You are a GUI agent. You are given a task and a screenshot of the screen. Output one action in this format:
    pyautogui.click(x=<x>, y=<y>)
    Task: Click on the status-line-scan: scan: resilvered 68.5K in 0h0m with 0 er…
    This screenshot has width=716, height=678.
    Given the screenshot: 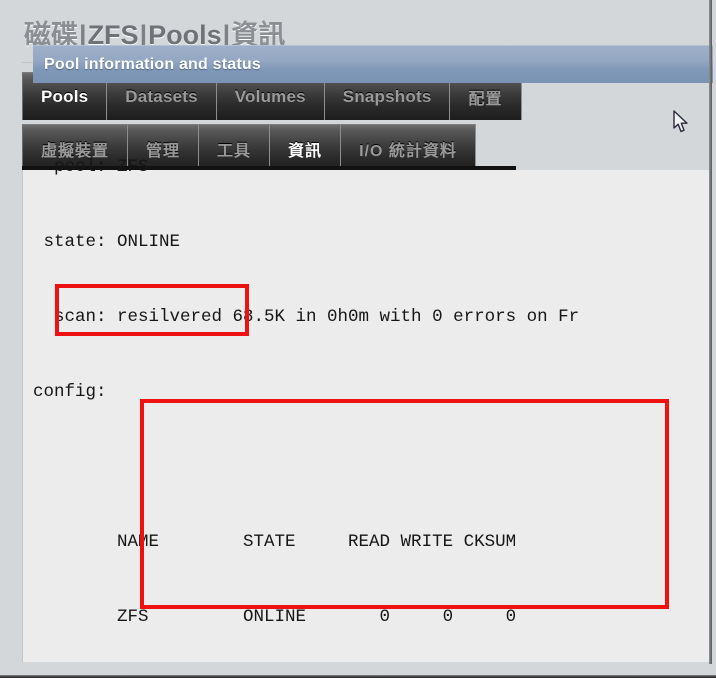 What is the action you would take?
    pyautogui.click(x=306, y=317)
    